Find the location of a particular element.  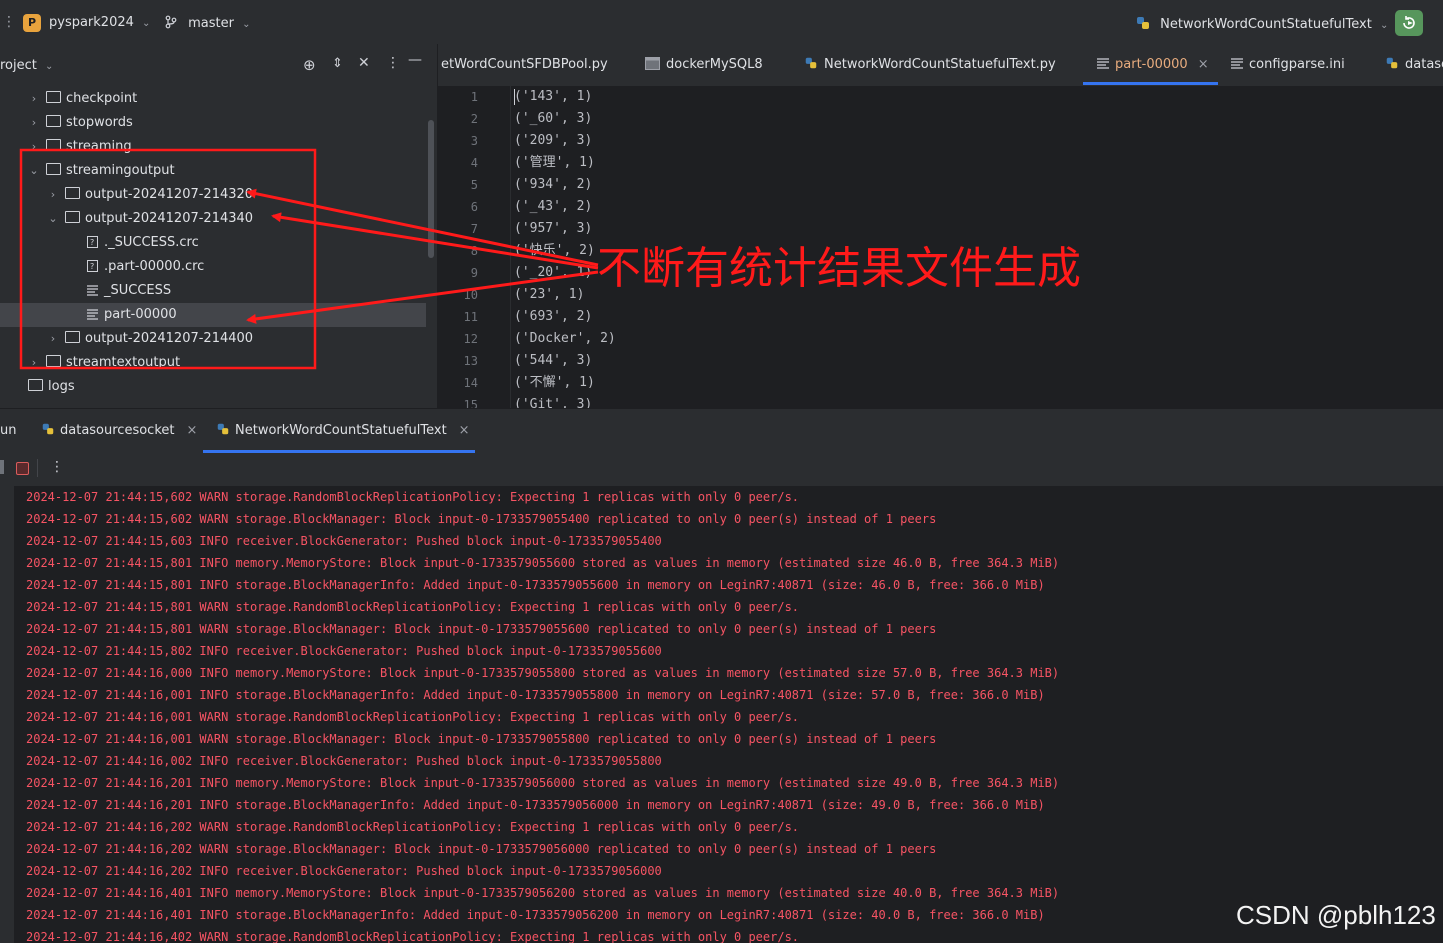

annotation-text: 不断有统计结果文件生成 is located at coordinates (839, 268).